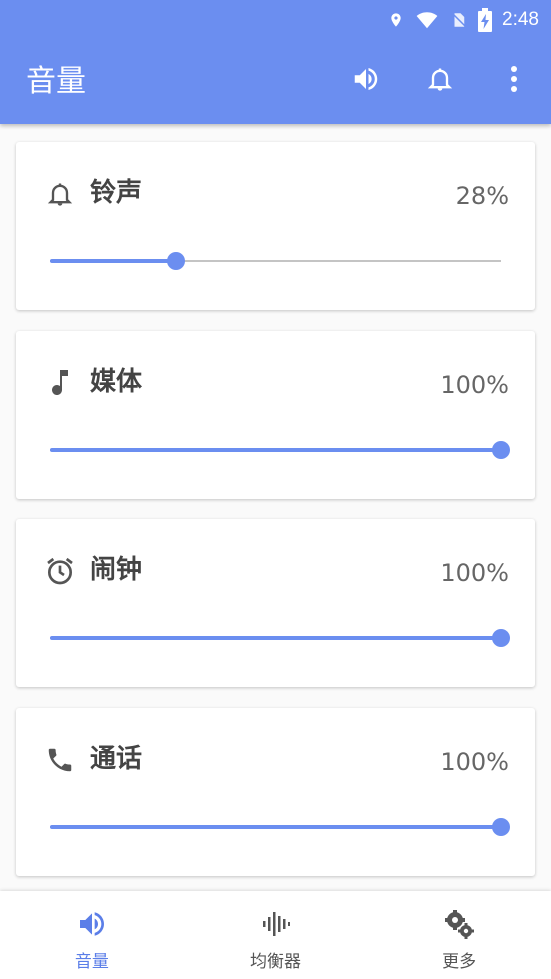  What do you see at coordinates (482, 196) in the screenshot?
I see `volume-percent: 28%` at bounding box center [482, 196].